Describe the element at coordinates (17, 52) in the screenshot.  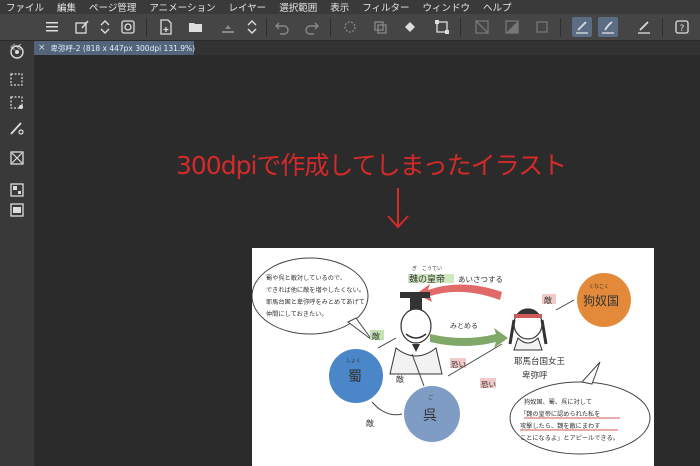
I see `navigator-icon` at that location.